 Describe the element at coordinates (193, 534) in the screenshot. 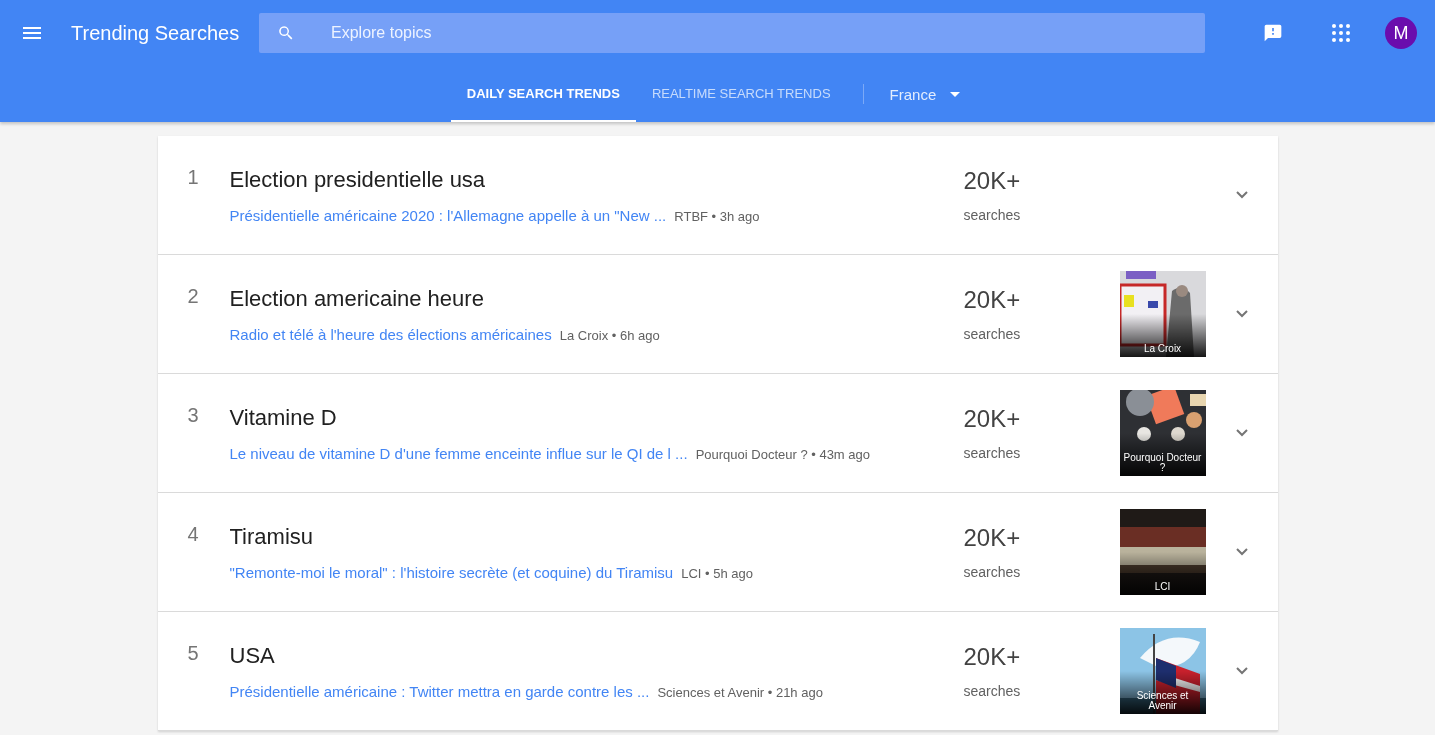

I see `rank-number: 4` at that location.